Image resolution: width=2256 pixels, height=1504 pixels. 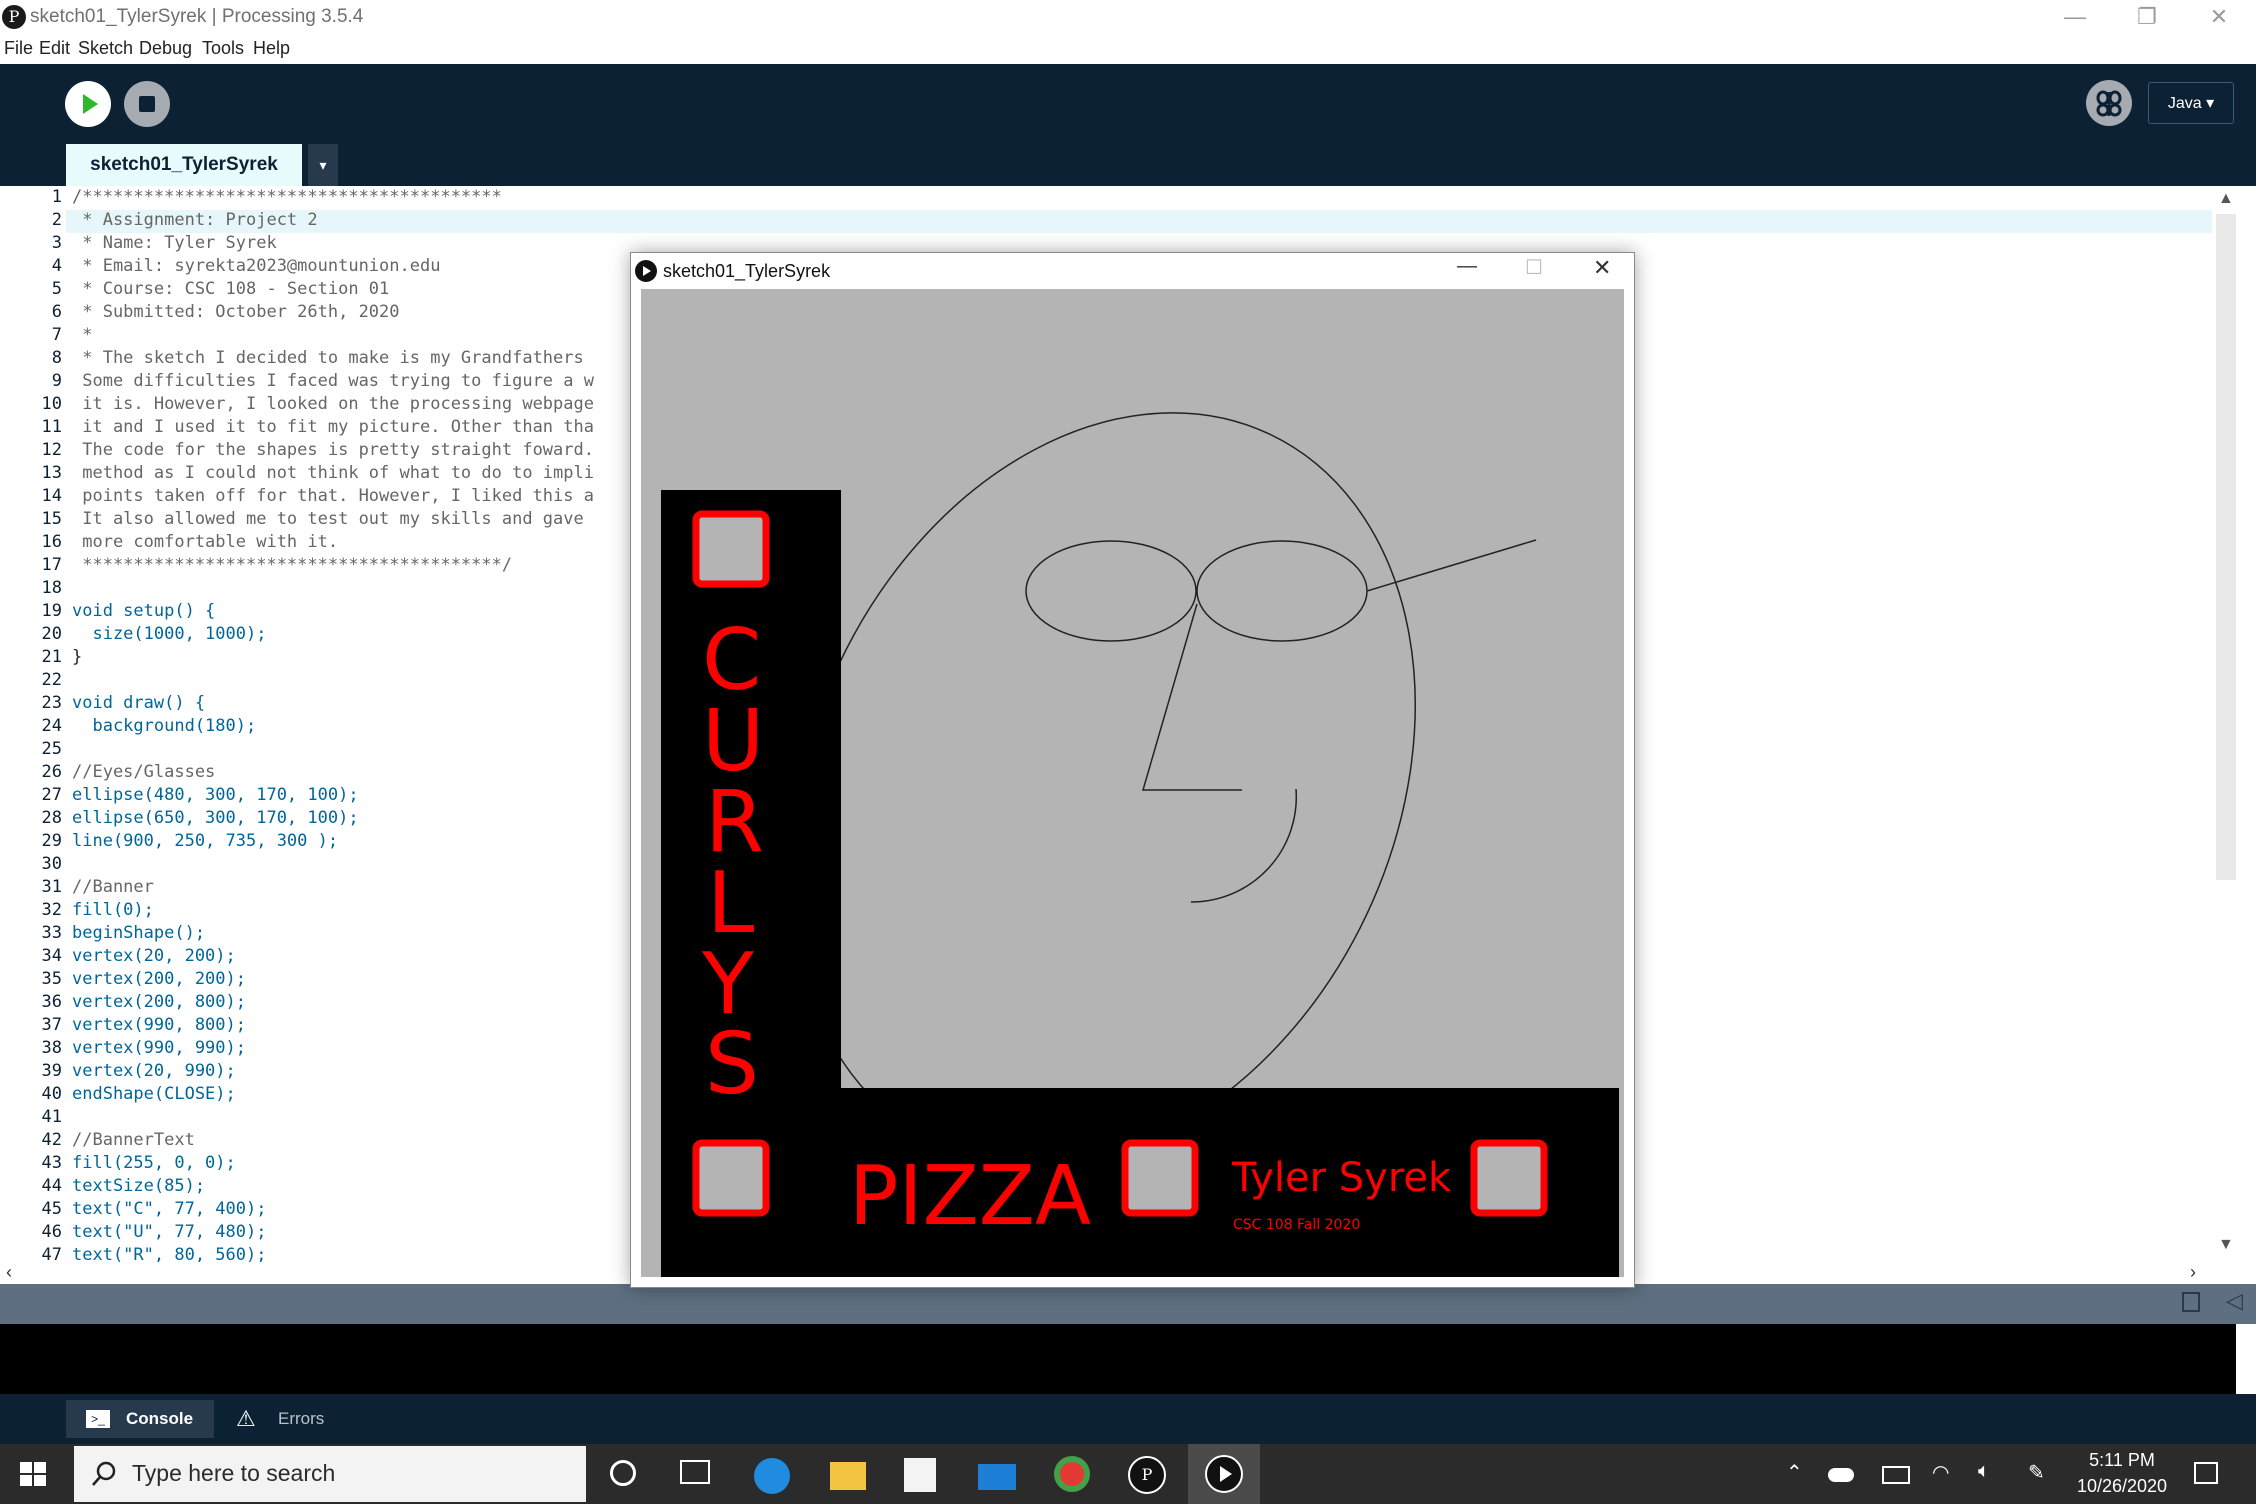 What do you see at coordinates (105, 48) in the screenshot?
I see `menu-sketch: Sketch` at bounding box center [105, 48].